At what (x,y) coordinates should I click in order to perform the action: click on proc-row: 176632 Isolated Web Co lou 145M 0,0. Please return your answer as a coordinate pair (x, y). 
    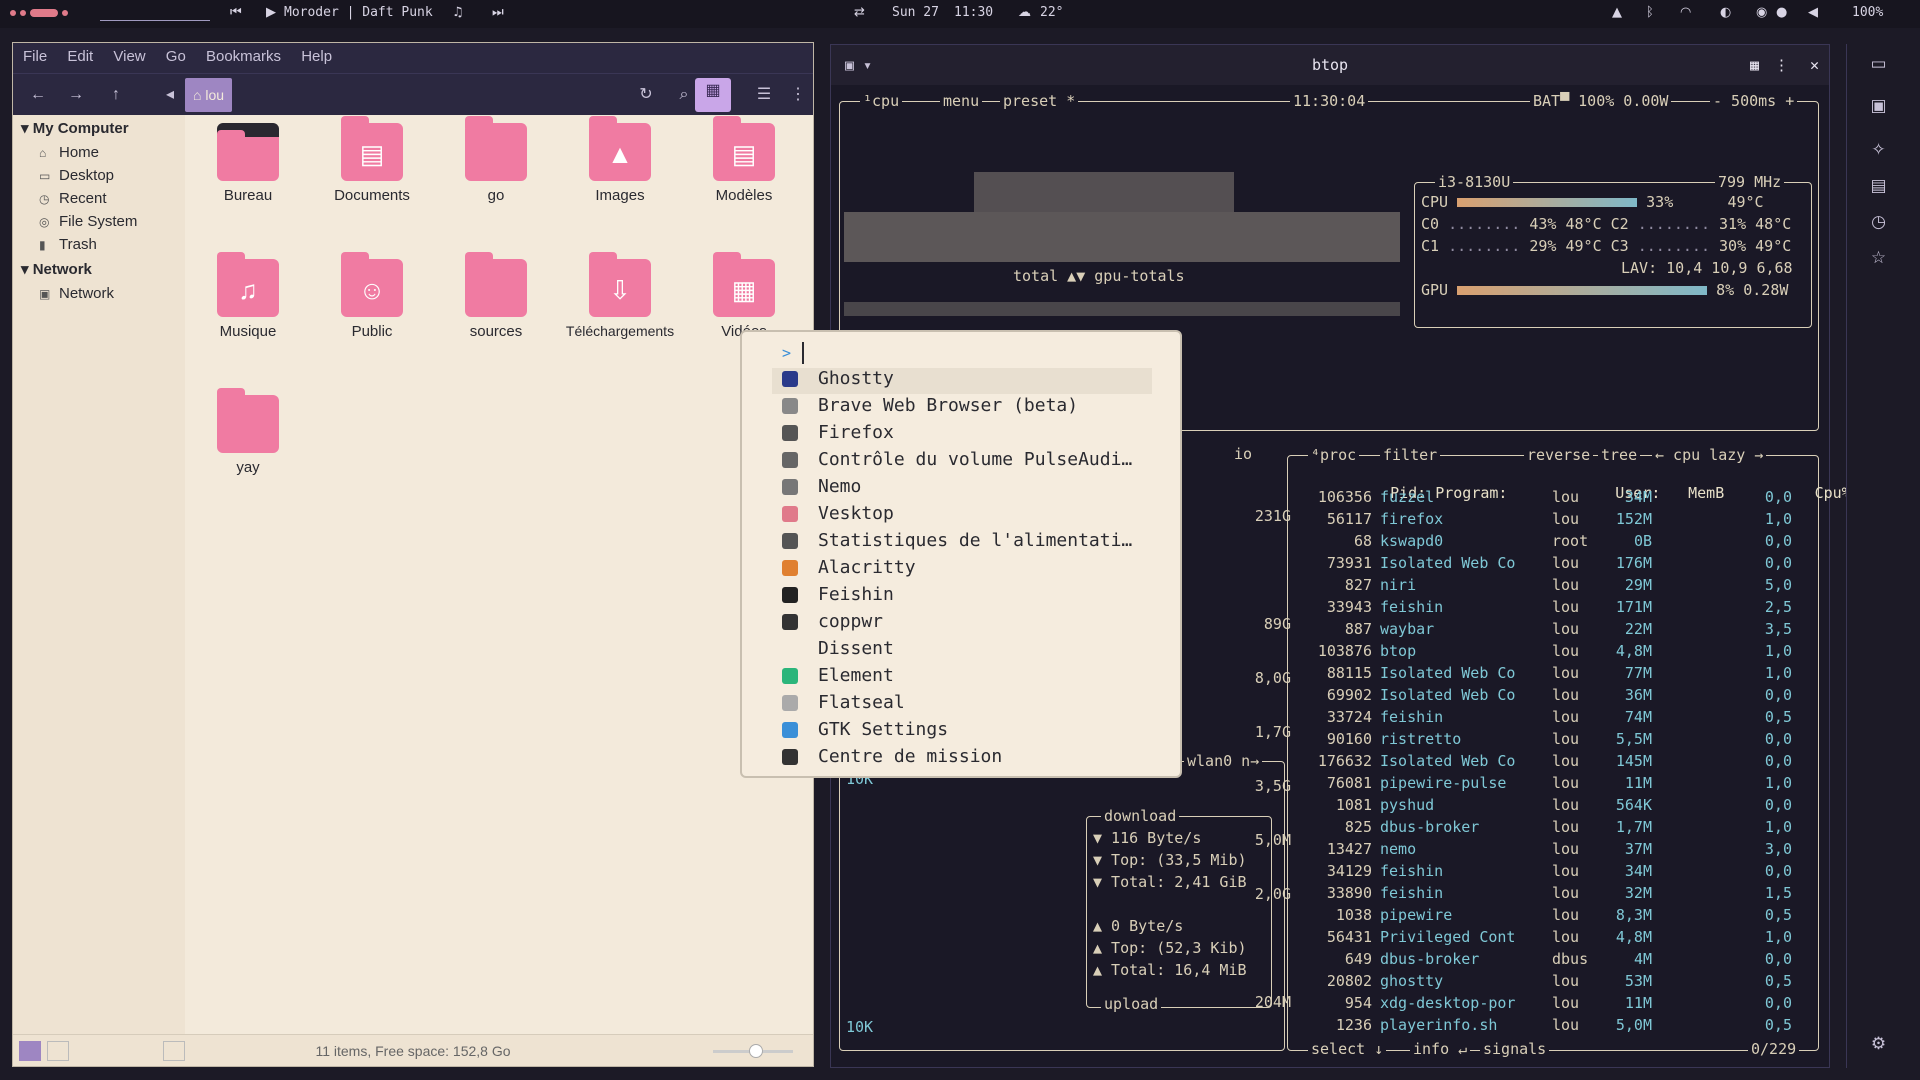
    Looking at the image, I should click on (1547, 761).